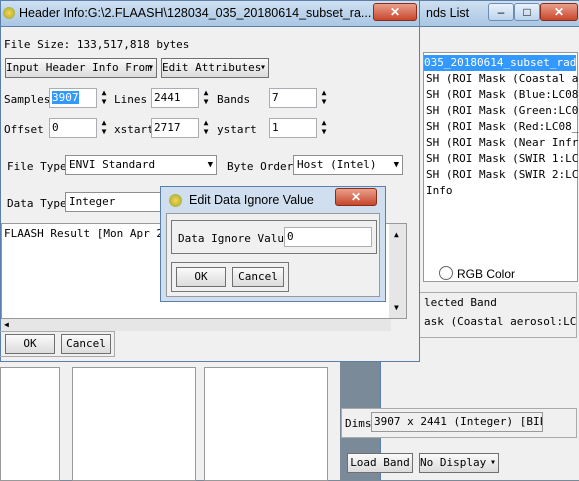  Describe the element at coordinates (258, 277) in the screenshot. I see `dialog-cancel-button: Cancel` at that location.